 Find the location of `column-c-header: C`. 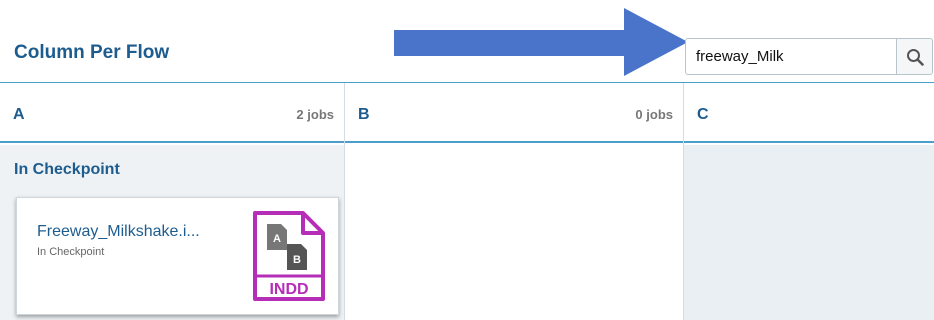

column-c-header: C is located at coordinates (809, 113).